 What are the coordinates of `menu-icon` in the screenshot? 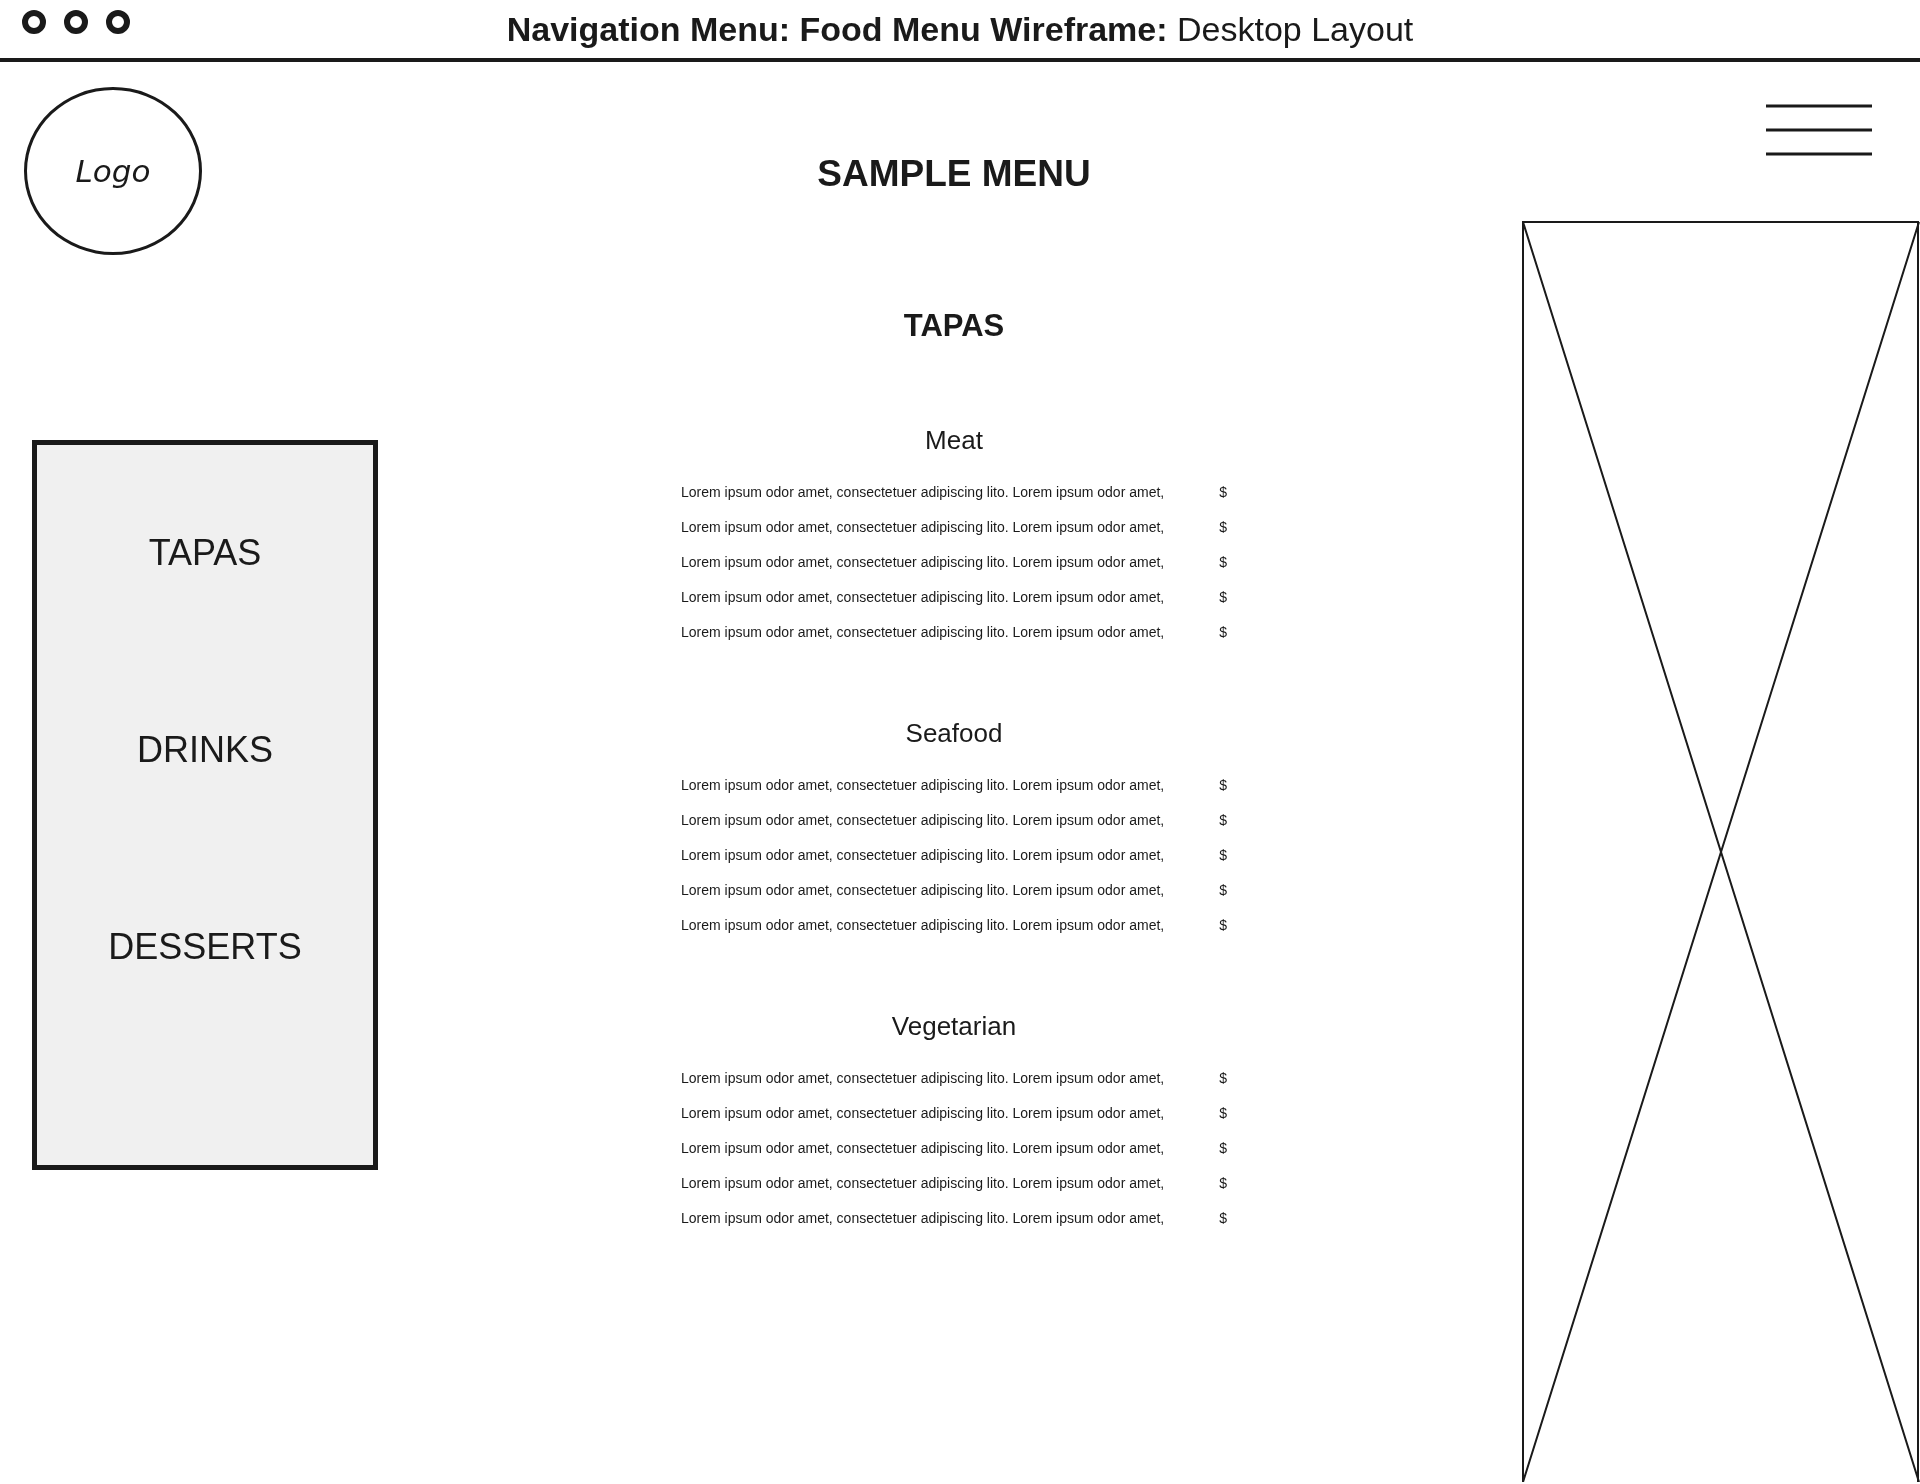 It's located at (1819, 130).